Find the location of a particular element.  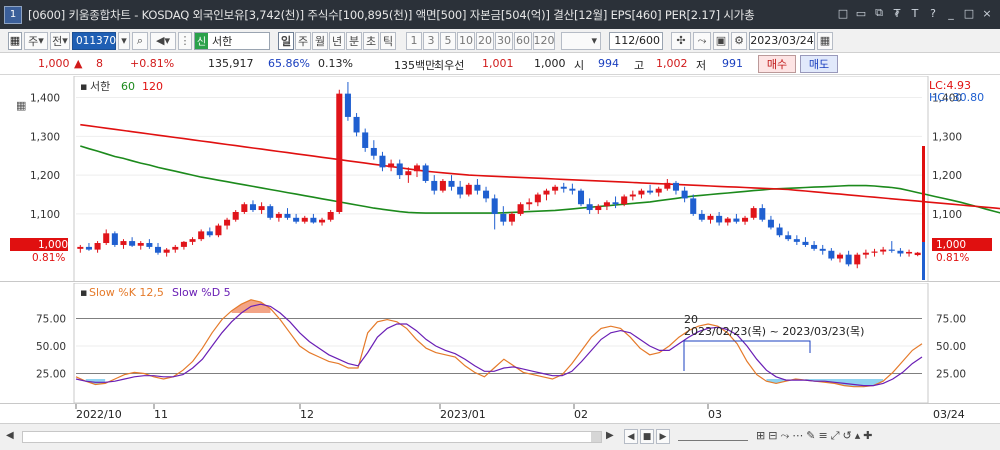

price-ytick-right: 1,300 is located at coordinates (947, 137).